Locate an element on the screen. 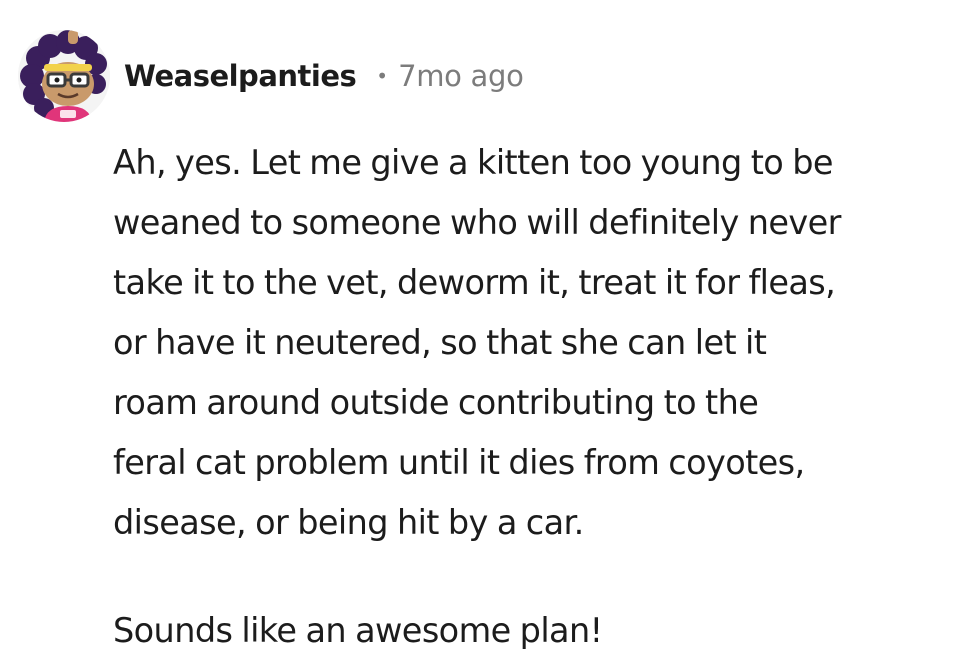 This screenshot has width=965, height=671. snoo-avatar-icon is located at coordinates (64, 76).